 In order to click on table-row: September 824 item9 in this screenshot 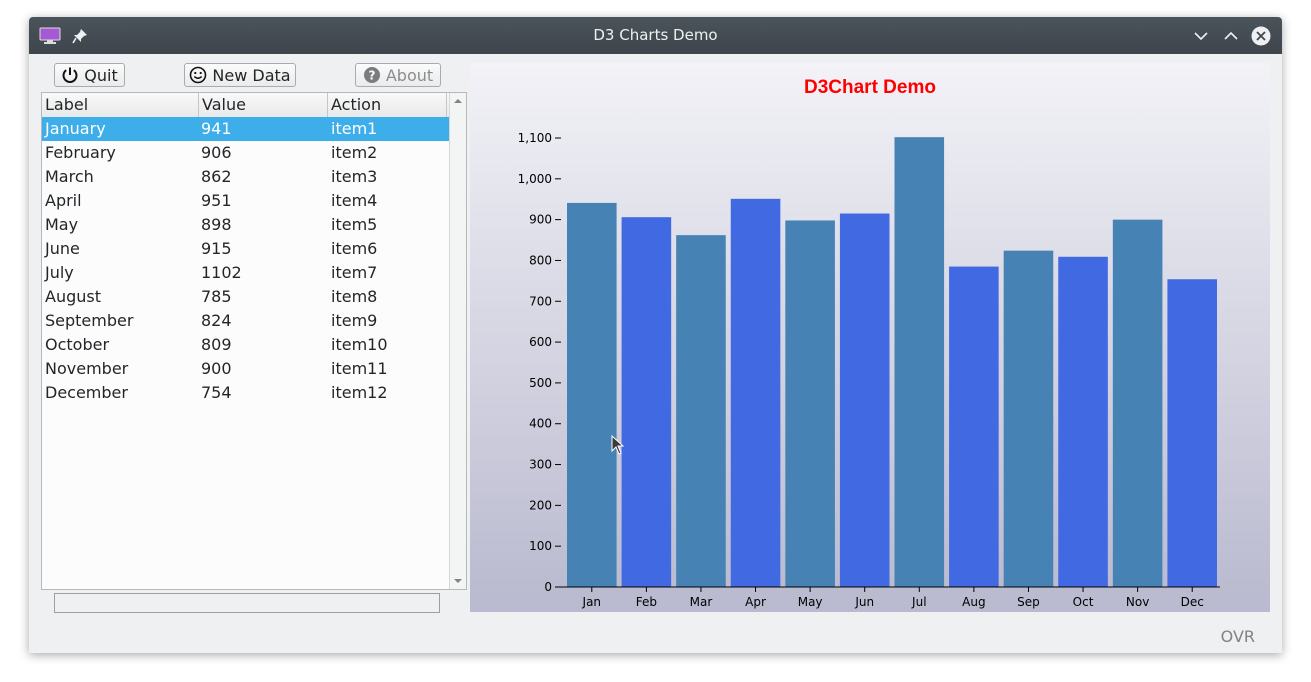, I will do `click(246, 321)`.